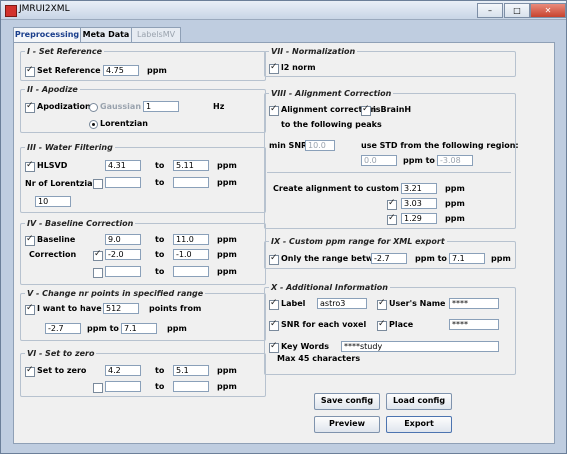 The width and height of the screenshot is (567, 454). Describe the element at coordinates (474, 303) in the screenshot. I see `users-name-input` at that location.